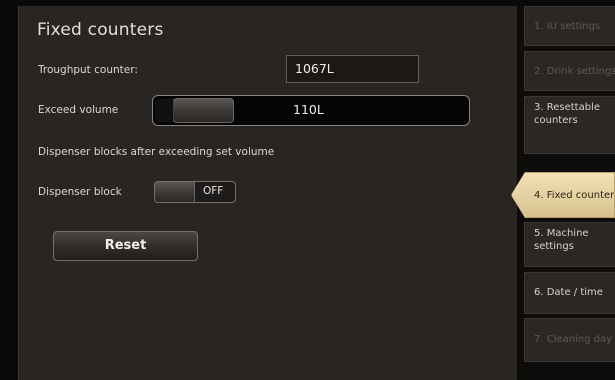  Describe the element at coordinates (100, 30) in the screenshot. I see `page-title: Fixed counters` at that location.